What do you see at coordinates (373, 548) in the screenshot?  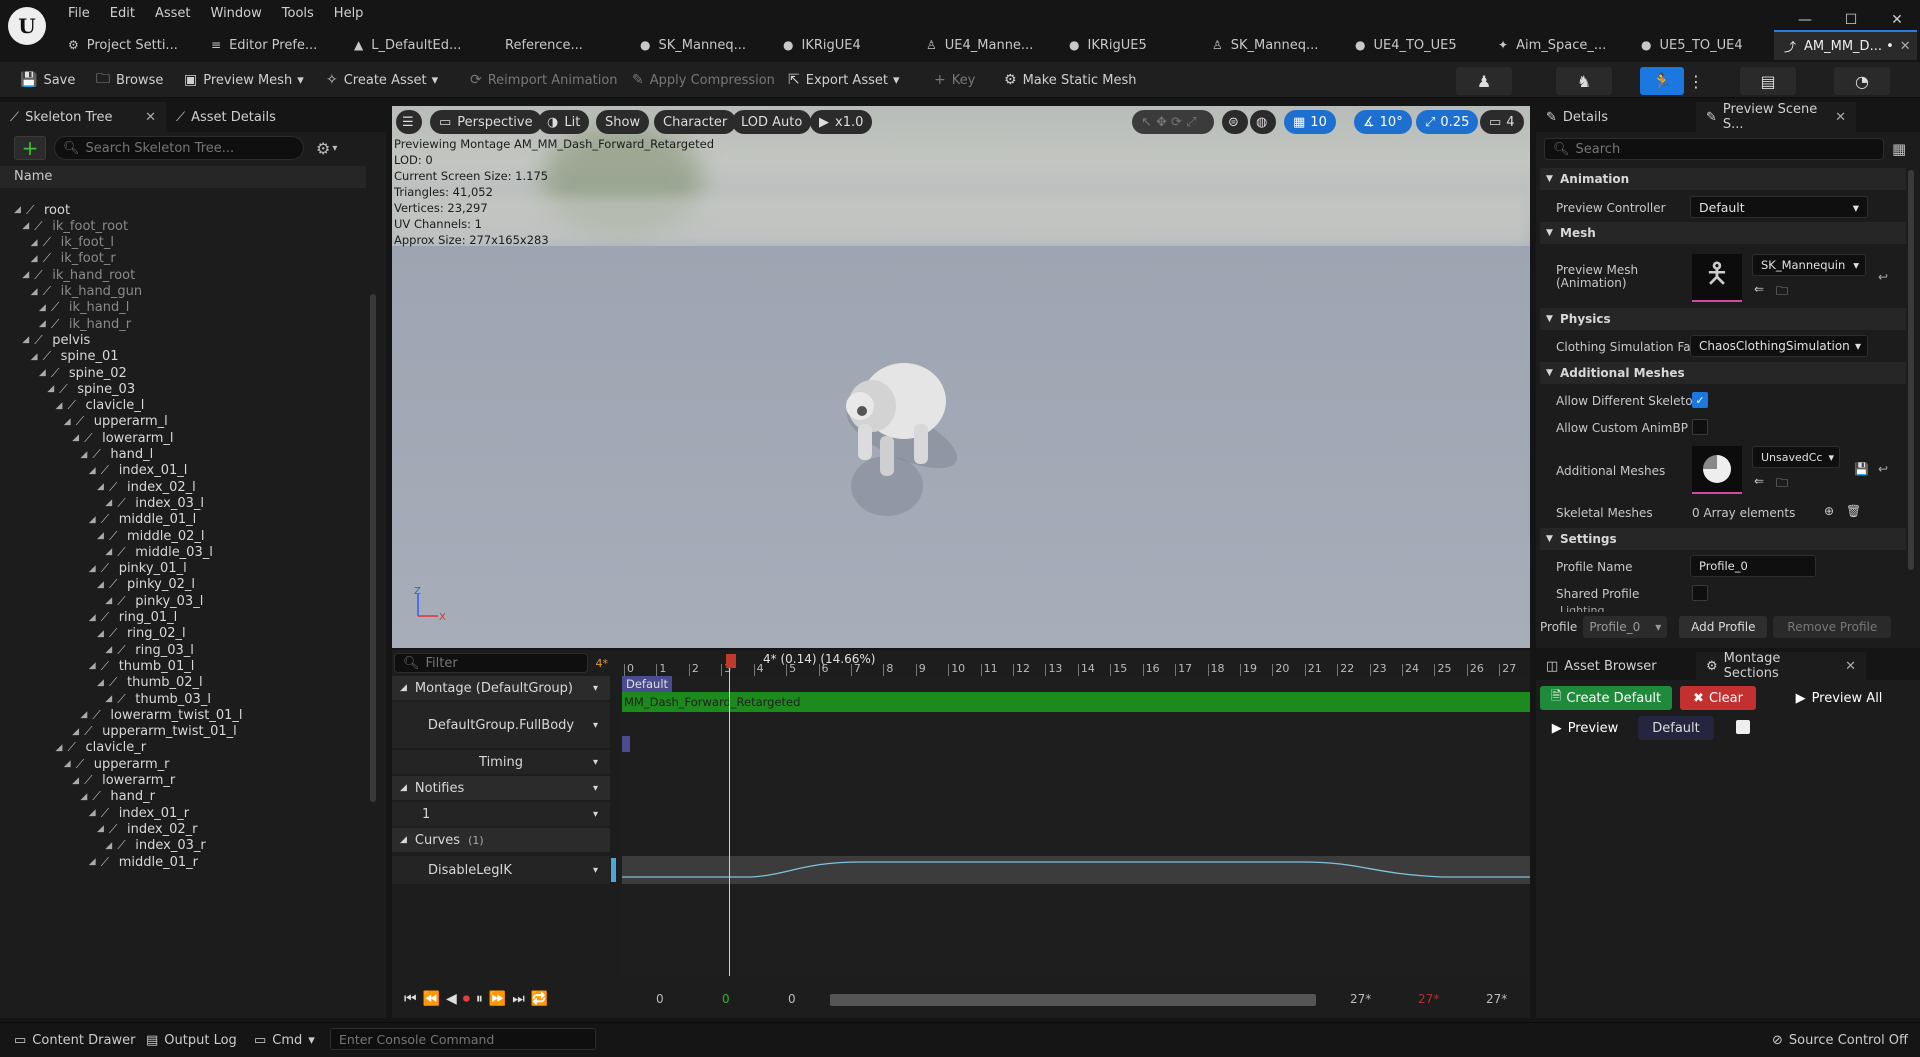 I see `tree-scrollbar` at bounding box center [373, 548].